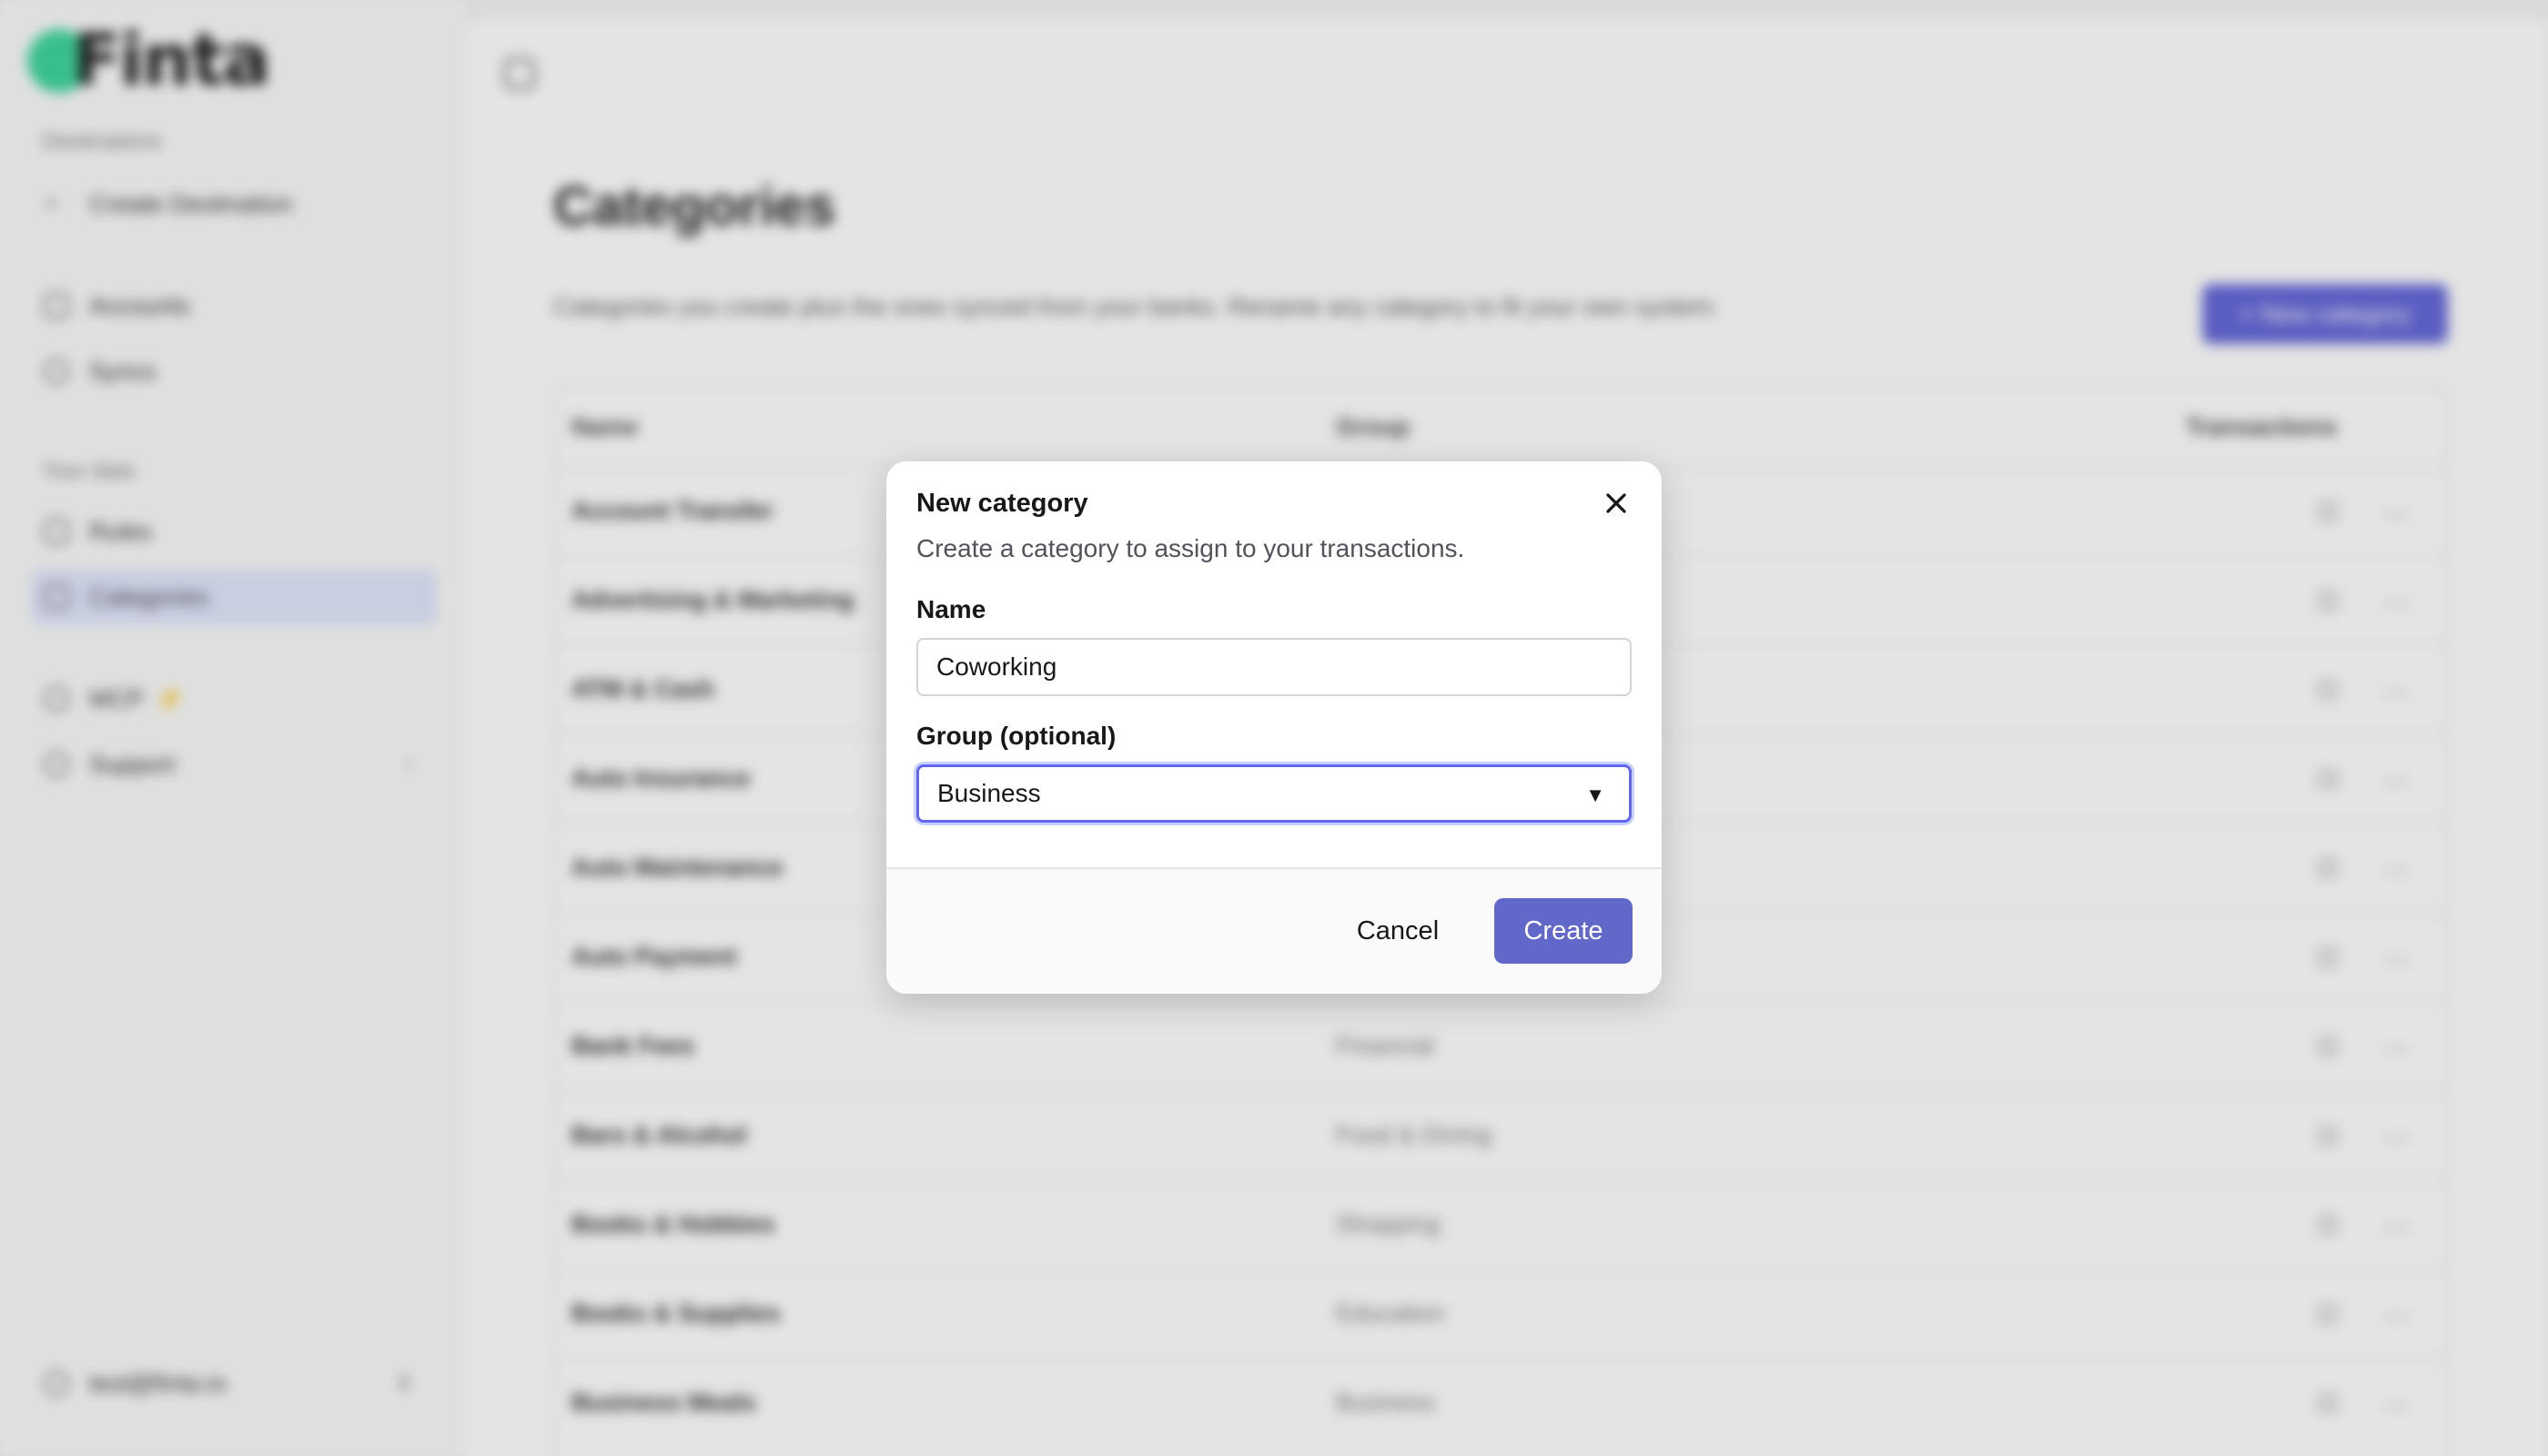 Image resolution: width=2548 pixels, height=1456 pixels. Describe the element at coordinates (1595, 795) in the screenshot. I see `chevron-down-icon: ▼` at that location.